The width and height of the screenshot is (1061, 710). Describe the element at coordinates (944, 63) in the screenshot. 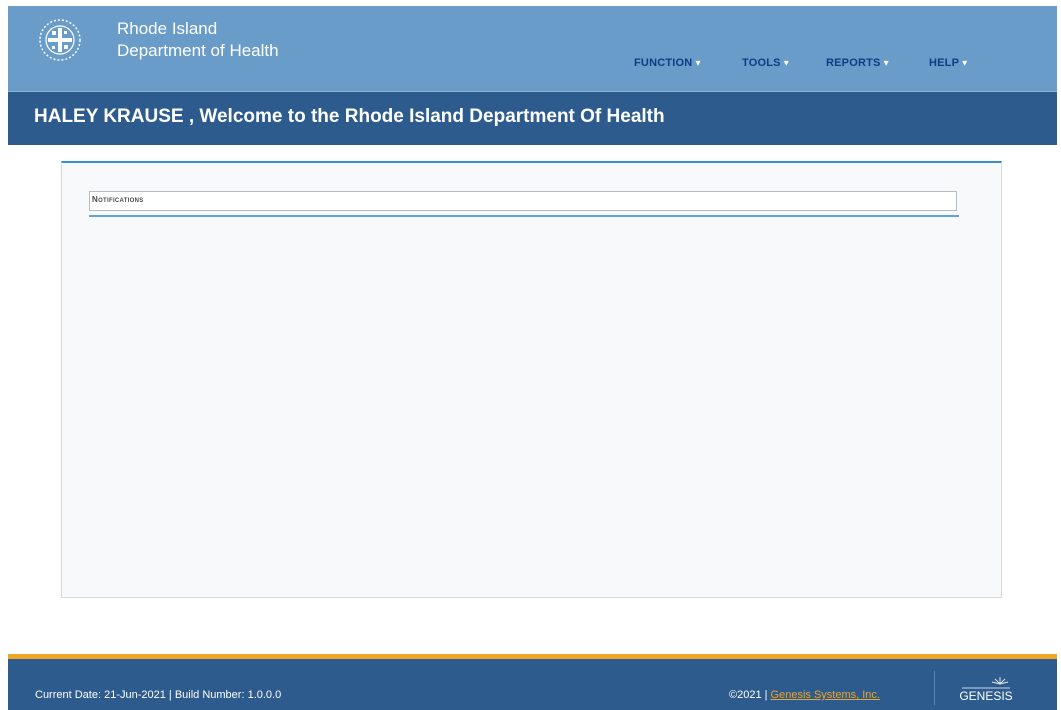

I see `nav-help-label: HELP` at that location.